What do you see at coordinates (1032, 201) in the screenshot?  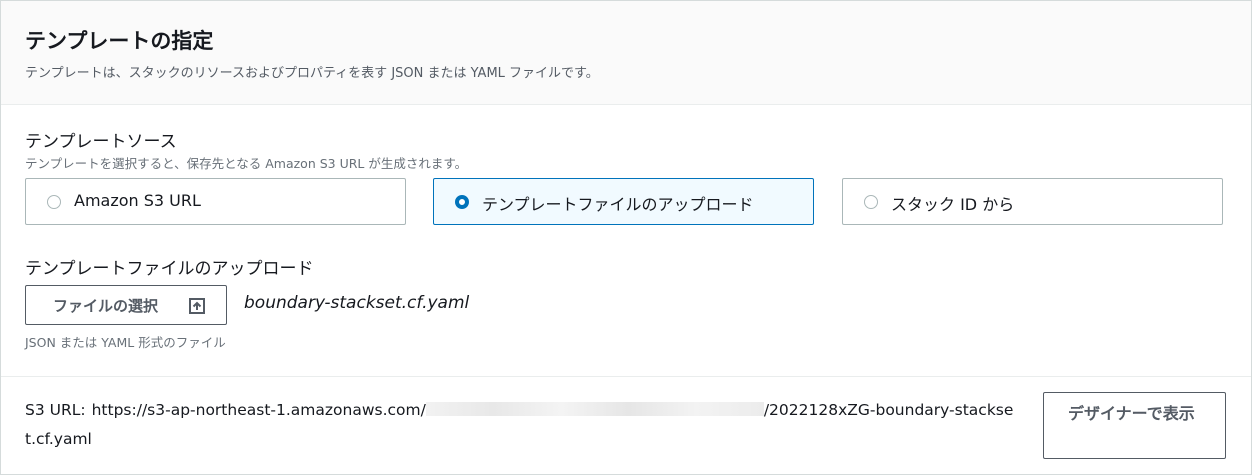 I see `option-from-stack-id: スタック ID から` at bounding box center [1032, 201].